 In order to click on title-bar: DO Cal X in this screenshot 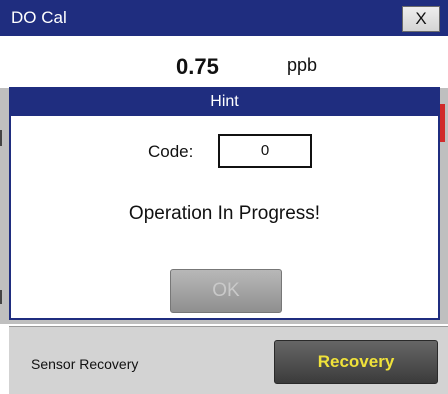, I will do `click(224, 18)`.